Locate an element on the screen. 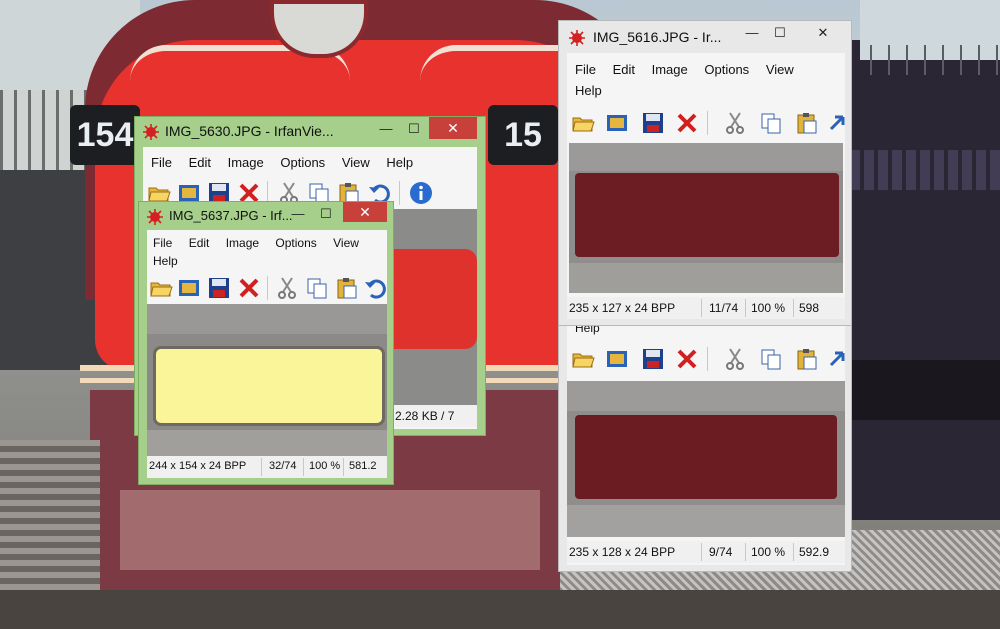 This screenshot has width=1000, height=629. title-bar: IMG_5630.JPG - IrfanVie... — ☐ ✕ is located at coordinates (310, 132).